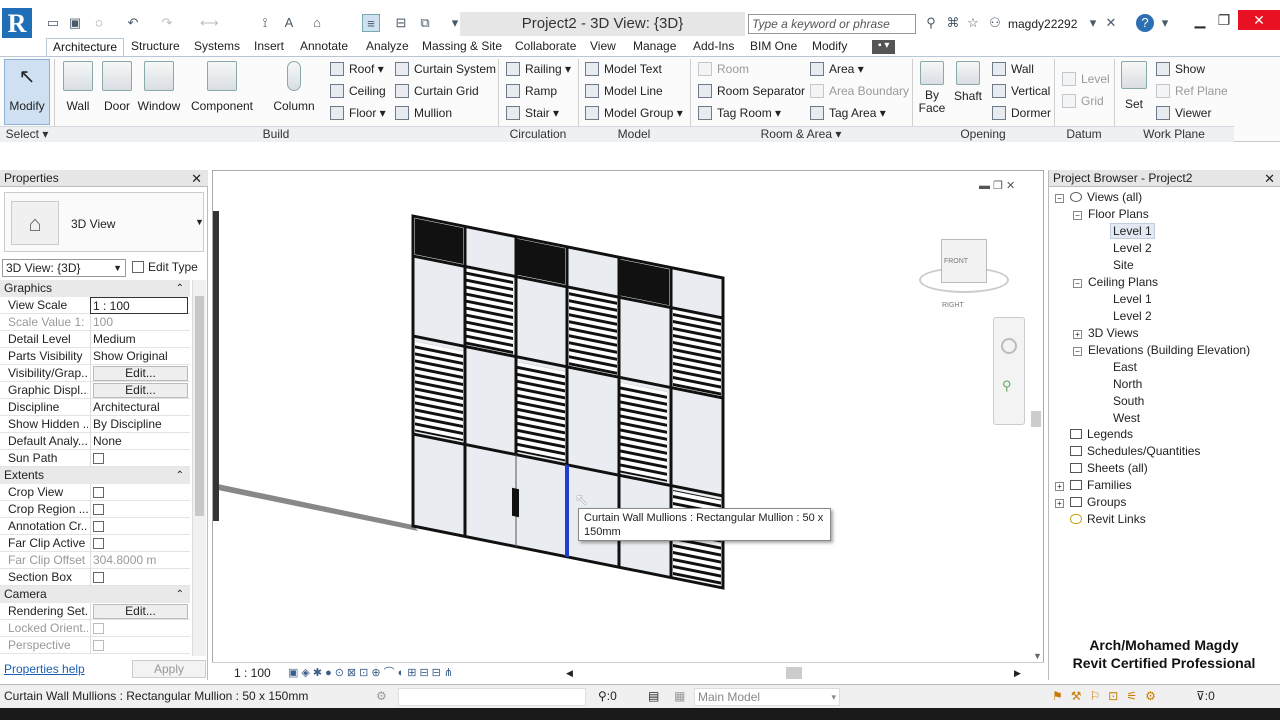  I want to click on horizontal-scroll-thumb, so click(794, 673).